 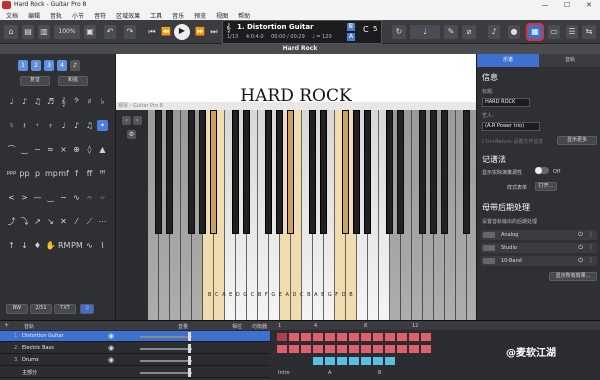 I want to click on palette-symbol-icon: ♫, so click(x=37, y=101).